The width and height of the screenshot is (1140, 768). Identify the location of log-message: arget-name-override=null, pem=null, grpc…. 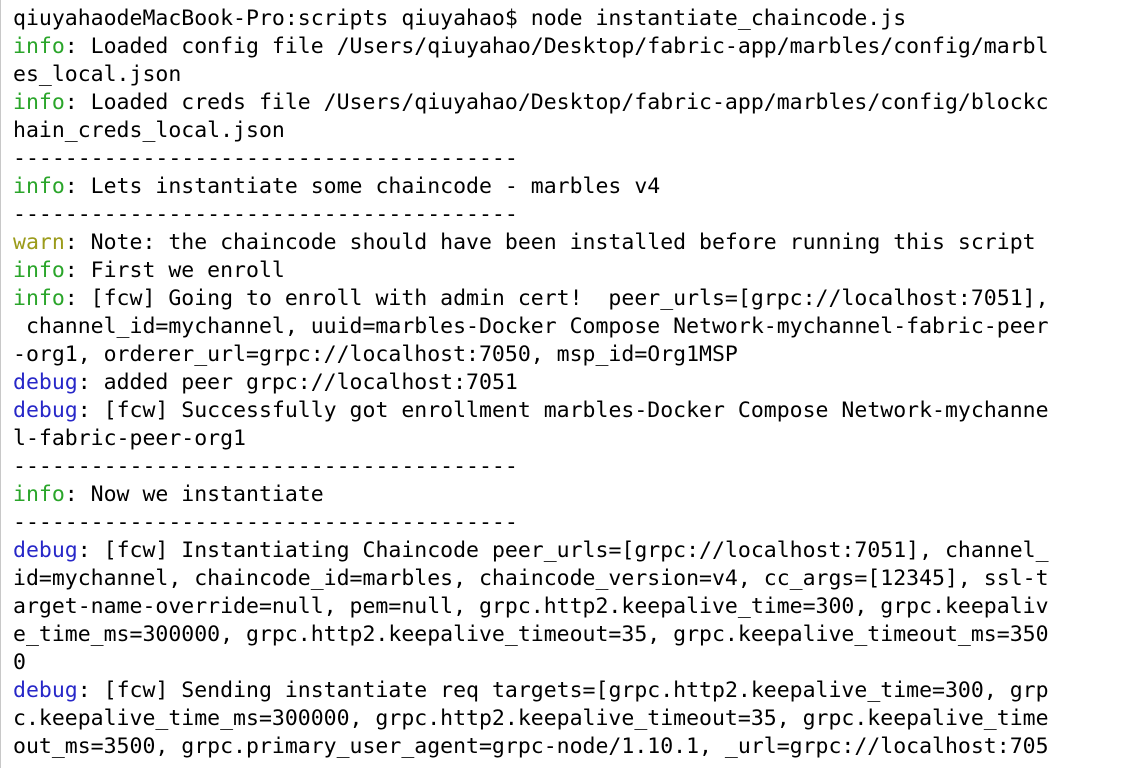
(531, 606).